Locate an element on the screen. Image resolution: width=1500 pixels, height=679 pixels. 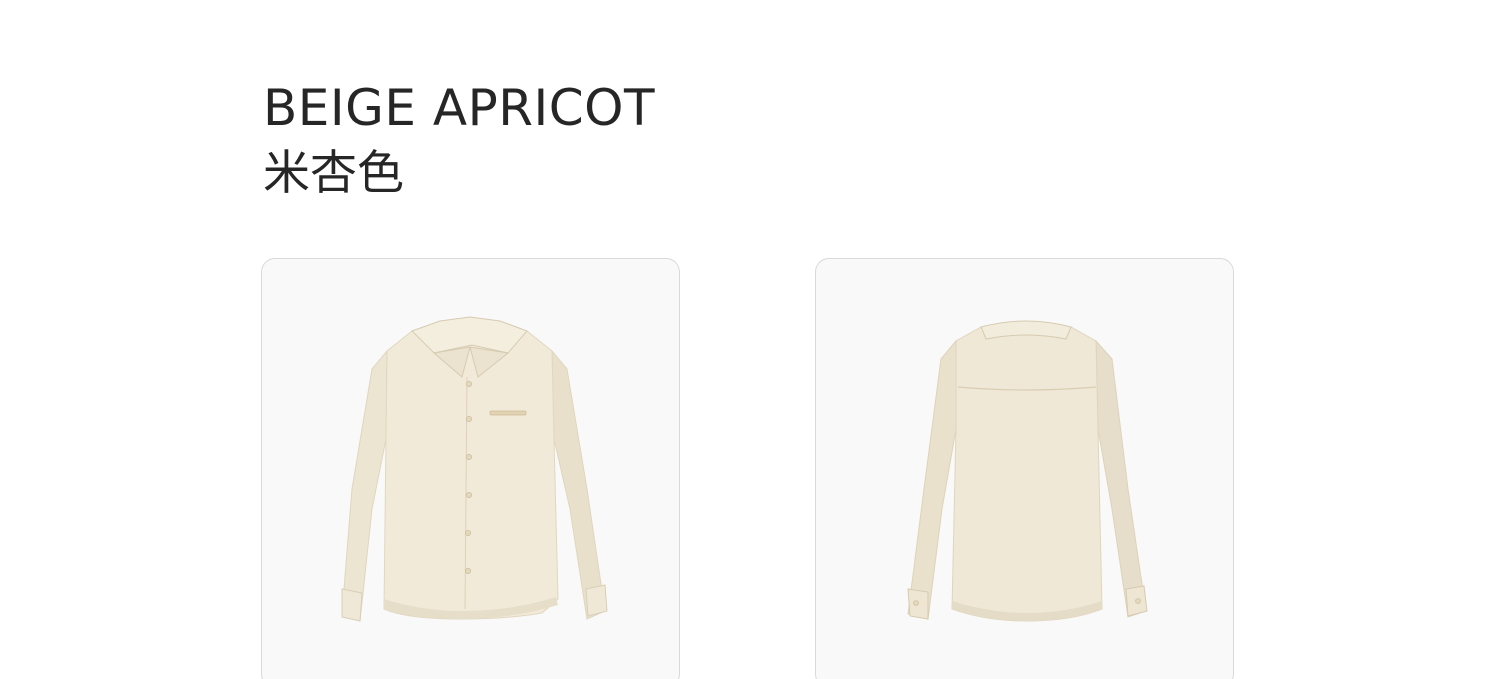
shirt-back-image is located at coordinates (1027, 471).